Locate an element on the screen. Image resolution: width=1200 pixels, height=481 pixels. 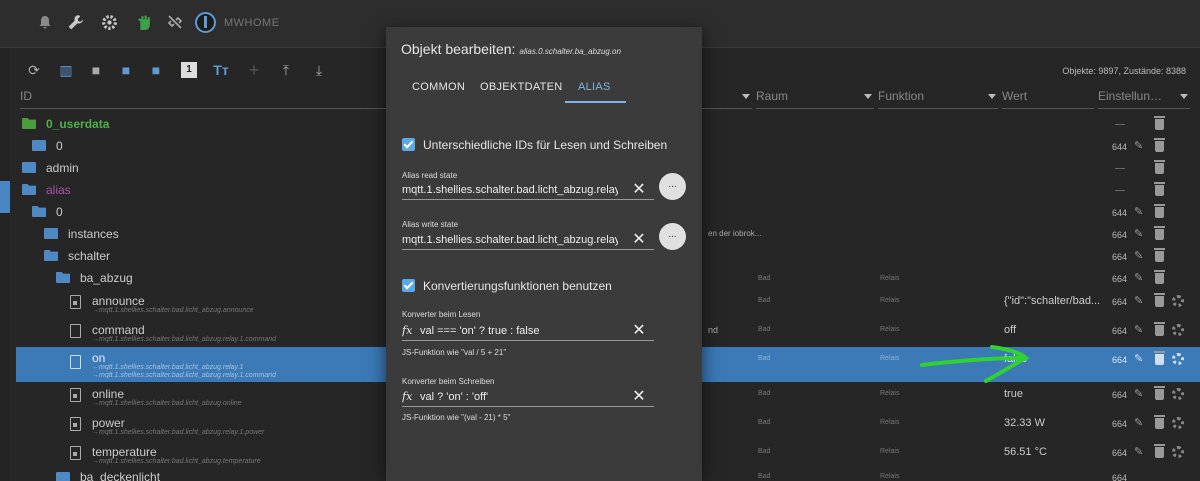
objects-stats: Objekte: 9897, Zustände: 8388 is located at coordinates (1124, 71).